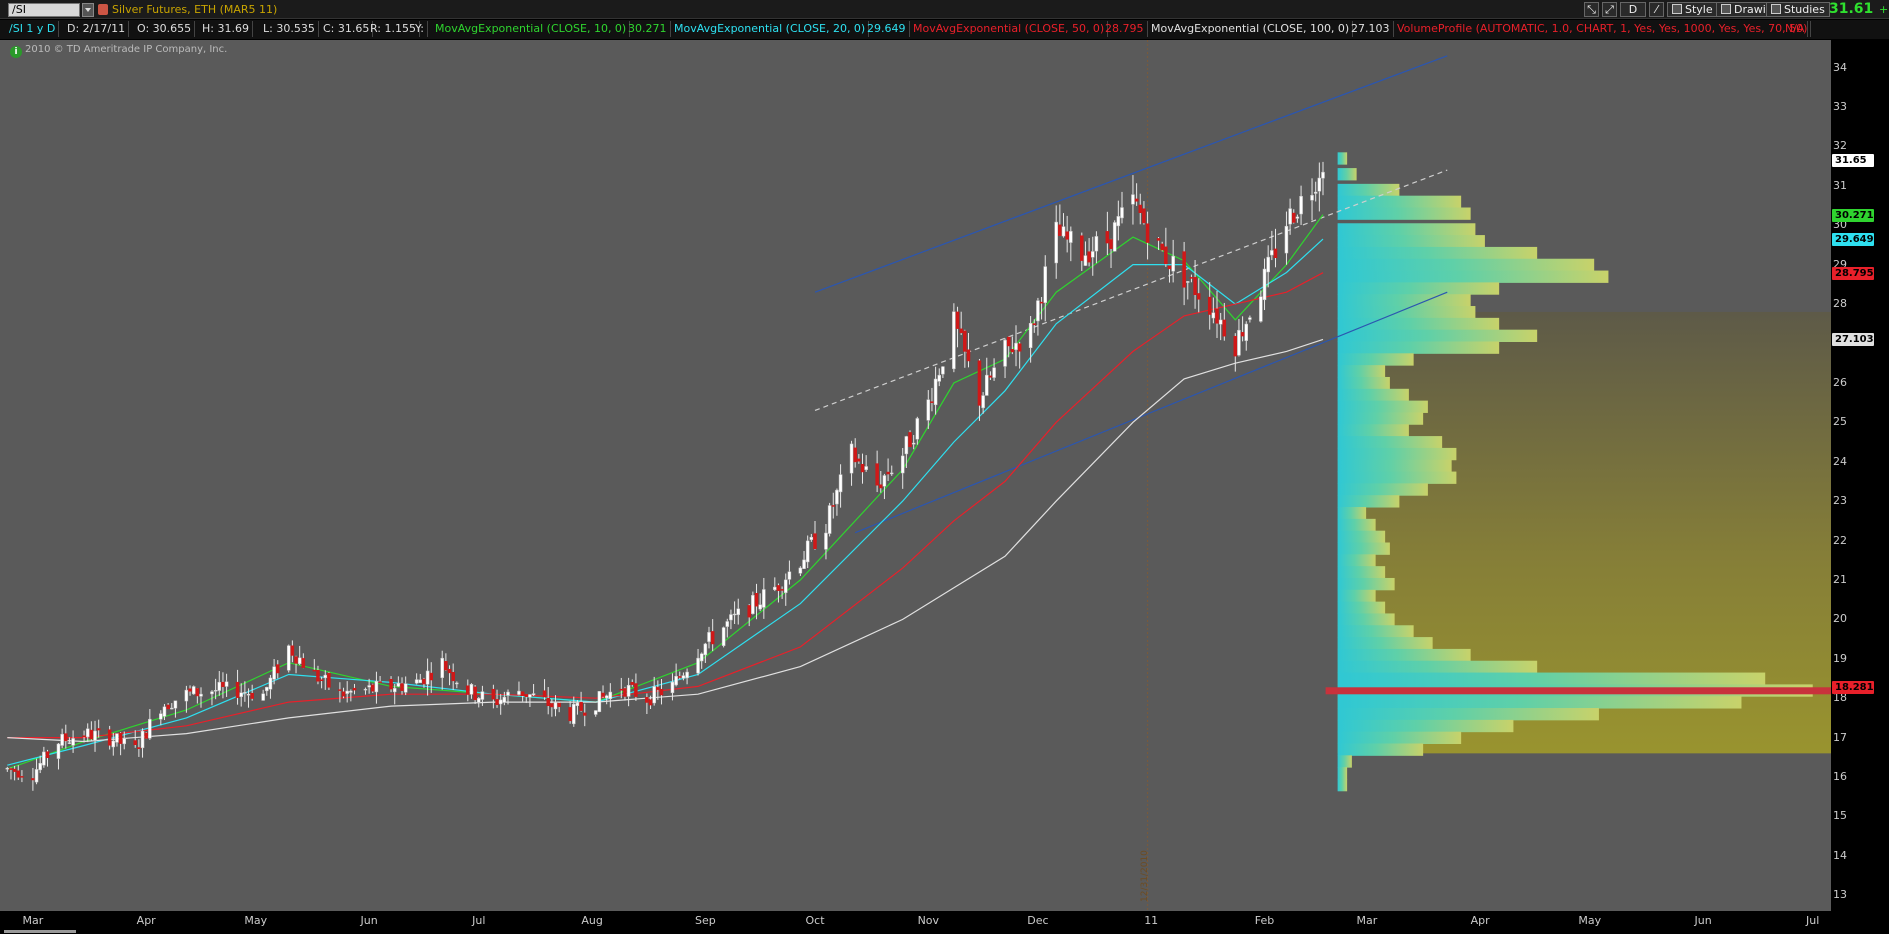 The height and width of the screenshot is (934, 1889). I want to click on study-ema10-label: MovAvgExponential (CLOSE, 10, 0), so click(531, 29).